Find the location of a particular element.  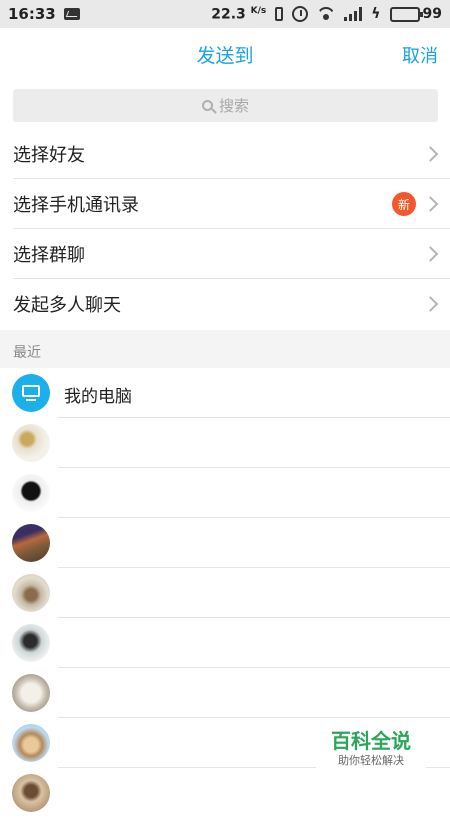

status-bar: 16:33 22.3 K/s ϟ 99 is located at coordinates (225, 14).